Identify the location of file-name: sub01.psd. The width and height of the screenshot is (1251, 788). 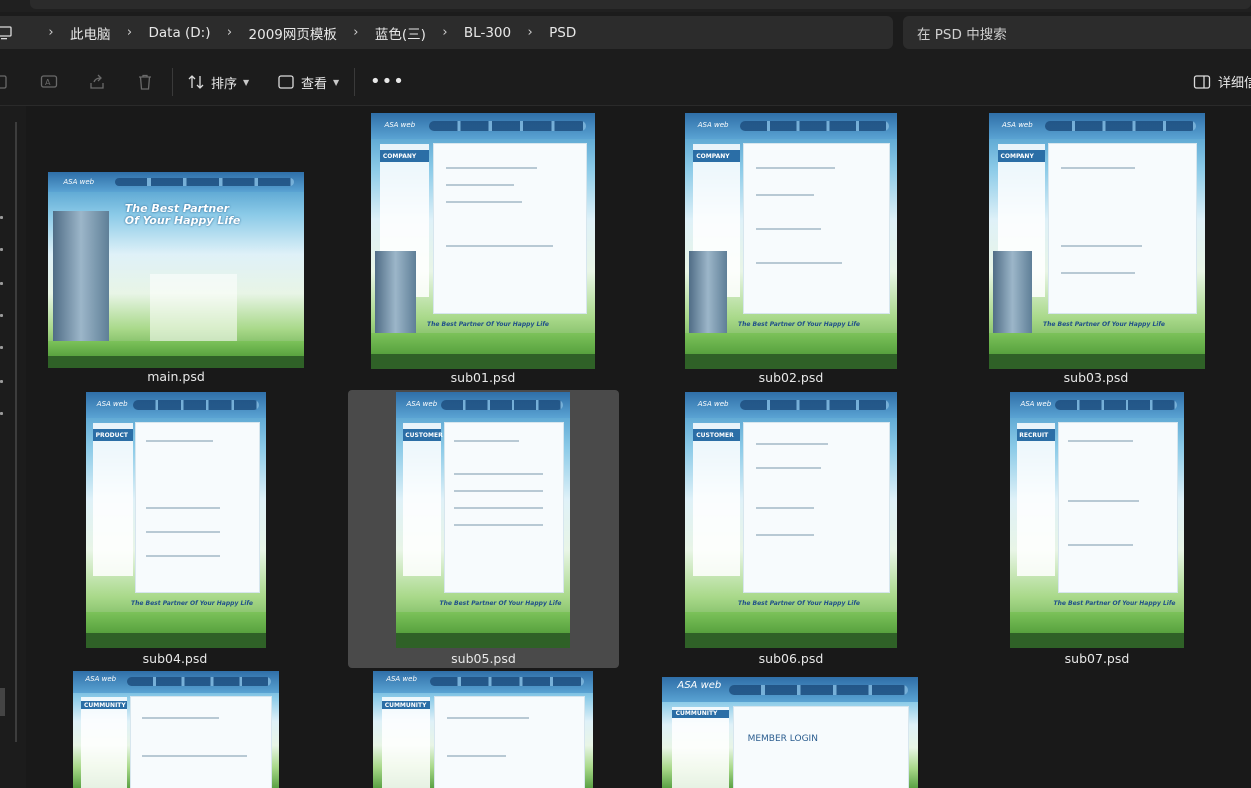
(483, 377).